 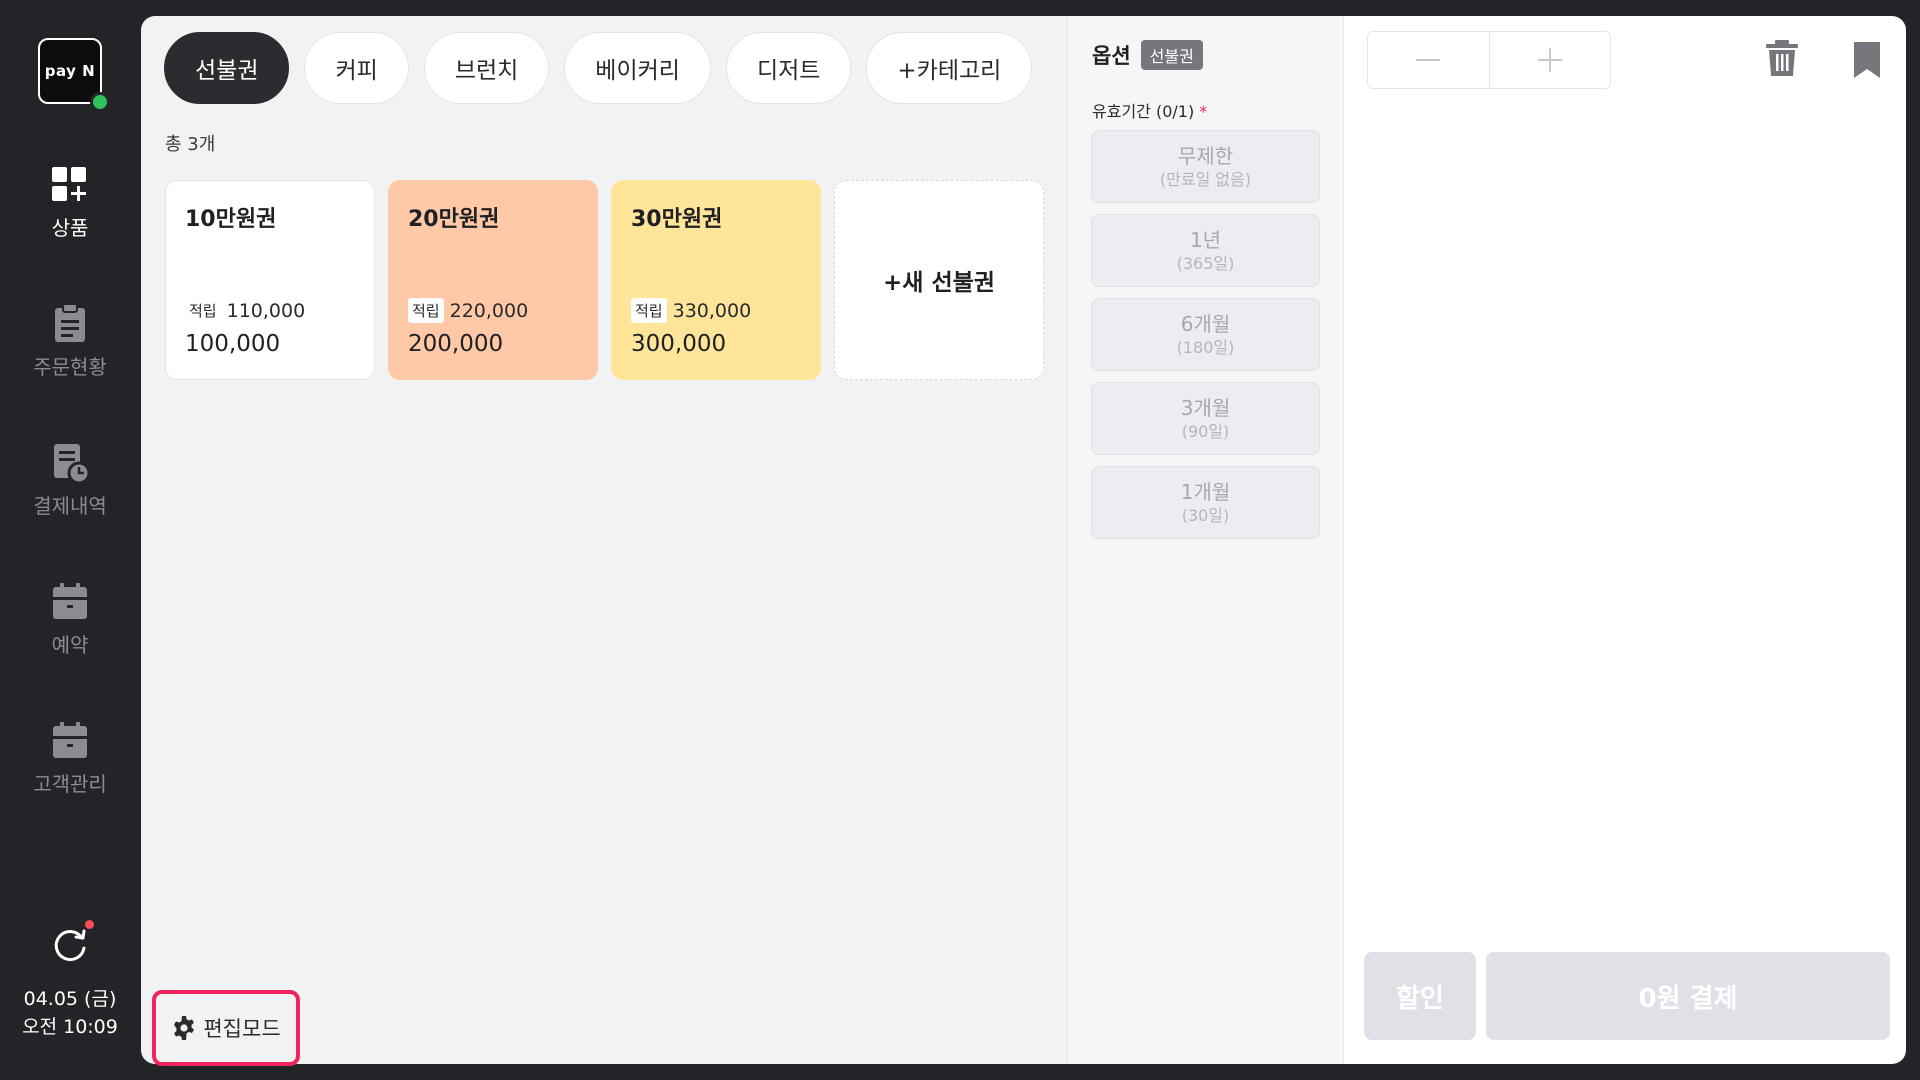 I want to click on product-price: 300,000, so click(x=679, y=344).